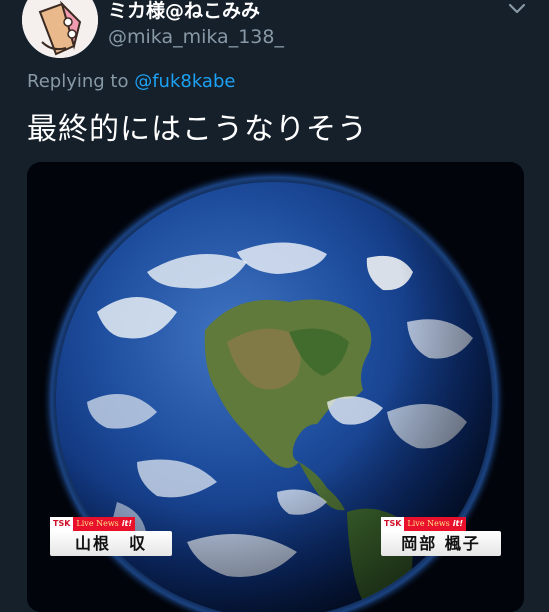 This screenshot has height=612, width=549. What do you see at coordinates (517, 10) in the screenshot?
I see `chevron-down-icon` at bounding box center [517, 10].